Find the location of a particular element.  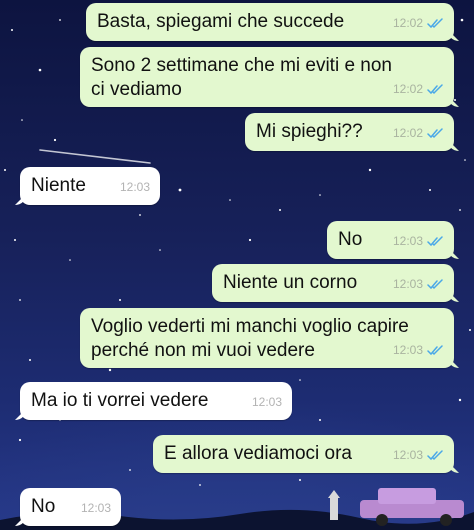

message-bubble-incoming: Ma io ti vorrei vedere 12:03 is located at coordinates (156, 401).